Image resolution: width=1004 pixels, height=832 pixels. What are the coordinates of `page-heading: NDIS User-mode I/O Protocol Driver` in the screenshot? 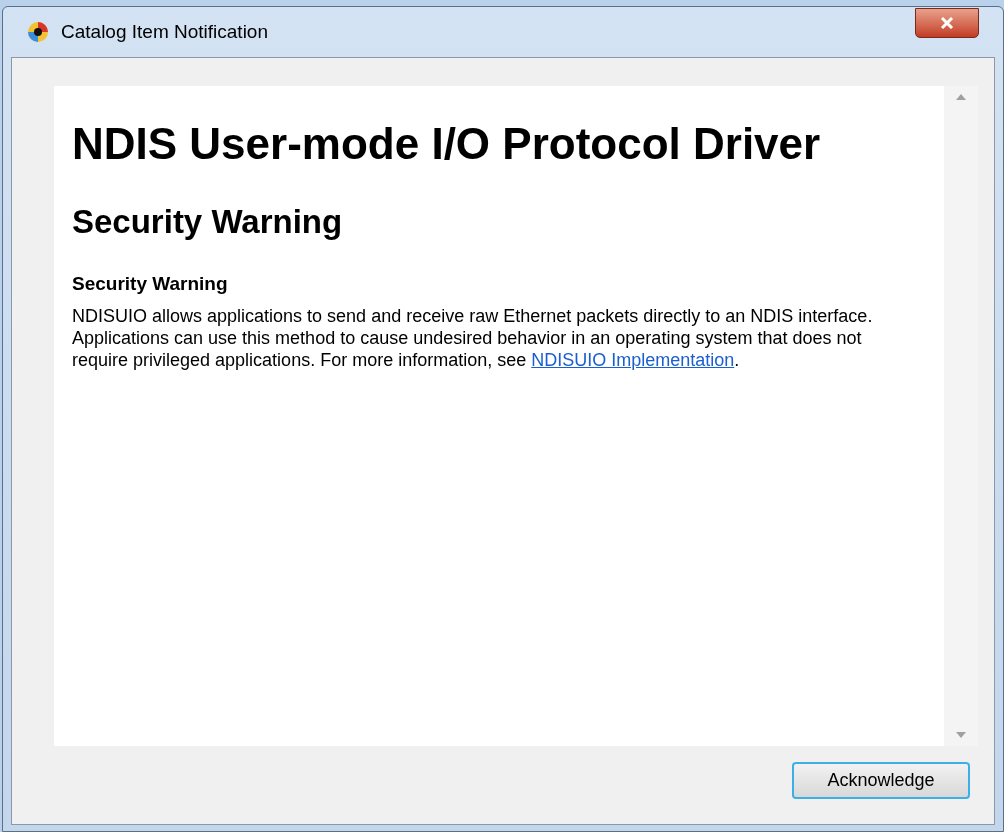 It's located at (447, 144).